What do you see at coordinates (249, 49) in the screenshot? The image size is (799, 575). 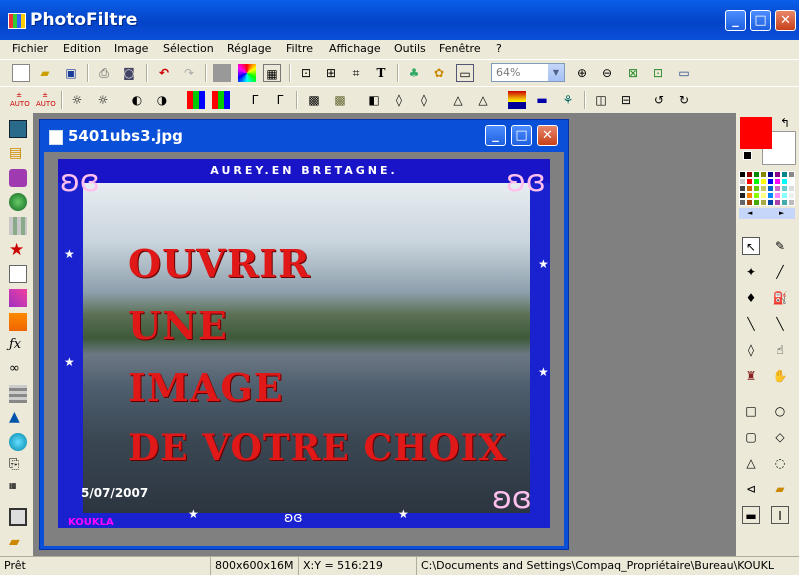 I see `menu-reglage: Réglage` at bounding box center [249, 49].